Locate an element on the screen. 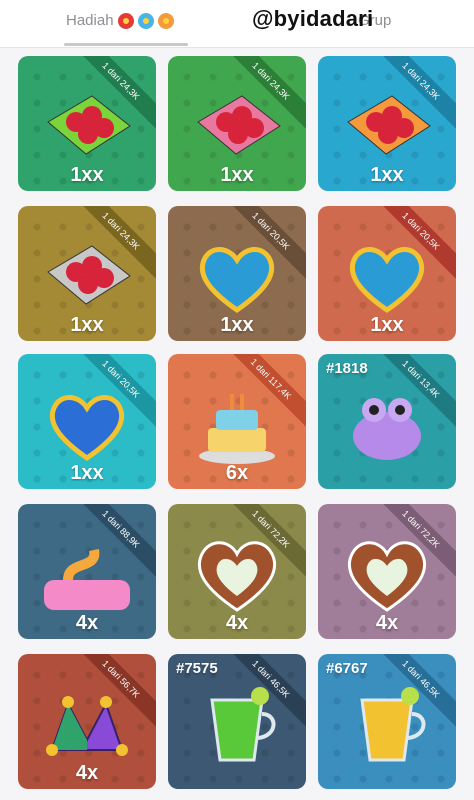 This screenshot has width=474, height=800. gift-card-frog: 1 dari 13,4K #1818 is located at coordinates (387, 421).